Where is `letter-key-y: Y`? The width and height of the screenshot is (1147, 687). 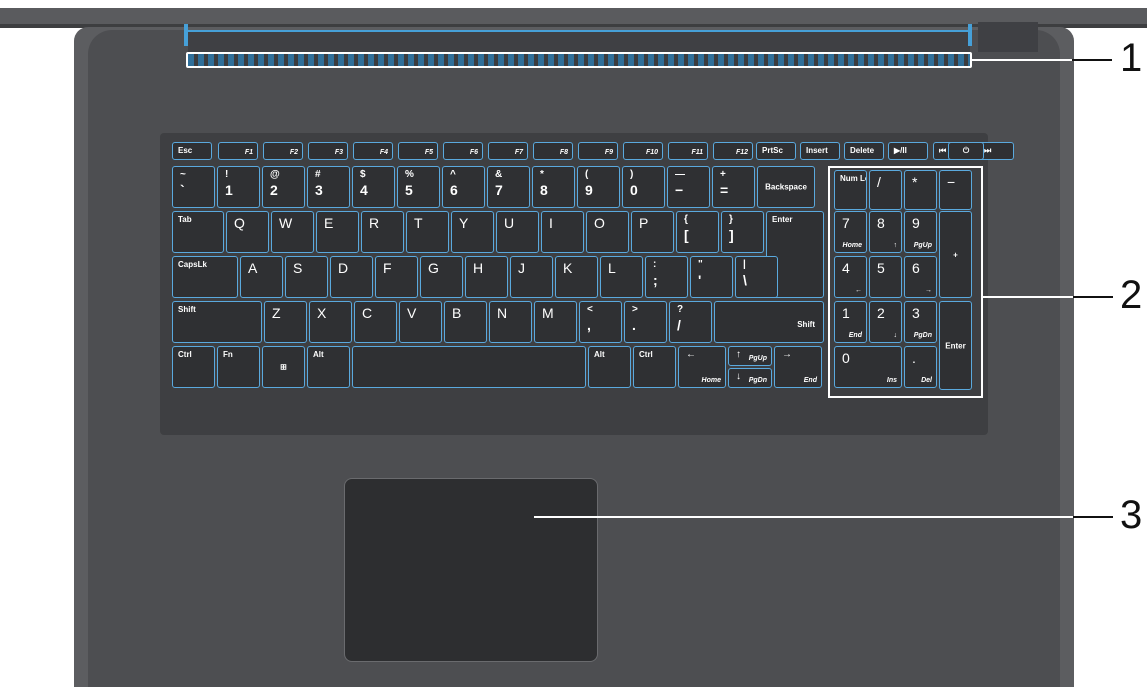
letter-key-y: Y is located at coordinates (472, 232).